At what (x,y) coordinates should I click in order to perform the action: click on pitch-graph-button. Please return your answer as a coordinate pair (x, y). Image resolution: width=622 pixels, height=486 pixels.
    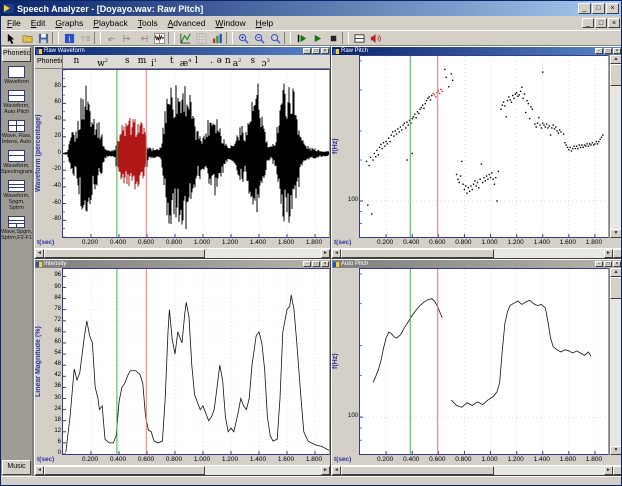
    Looking at the image, I should click on (185, 38).